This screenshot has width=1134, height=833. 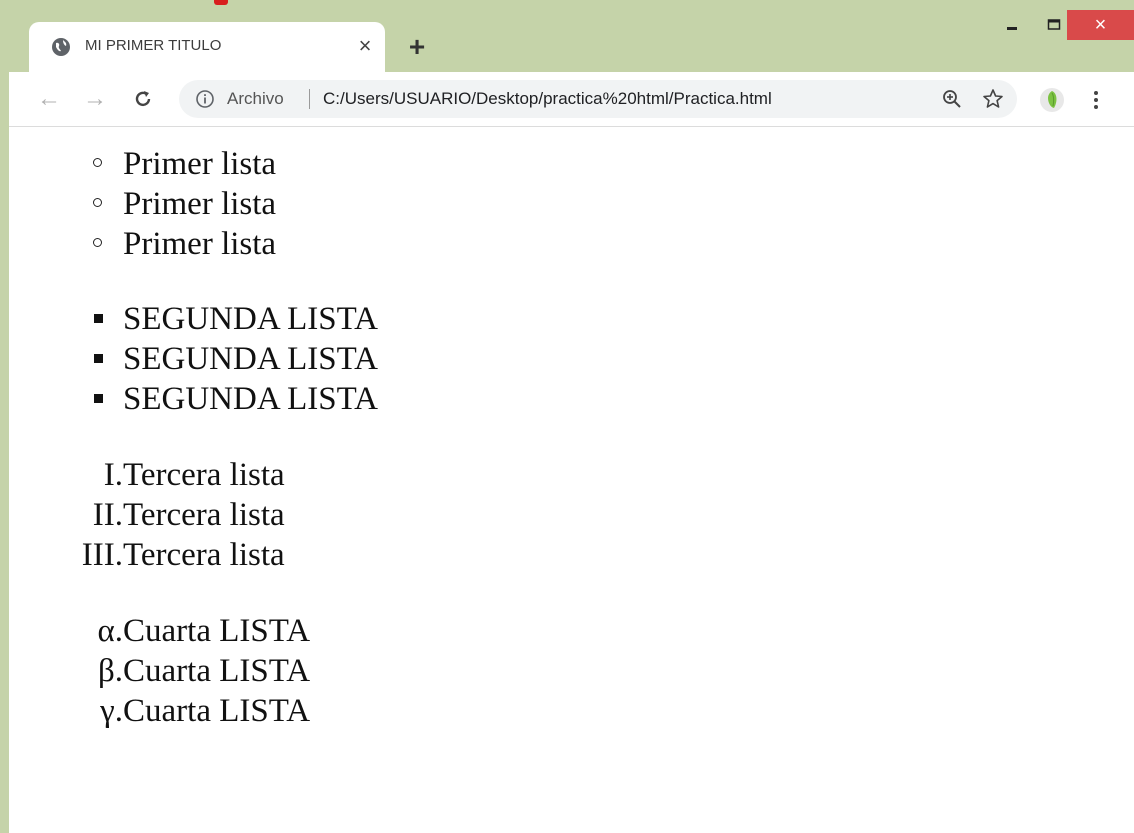 What do you see at coordinates (113, 475) in the screenshot?
I see `list-ordinal: I.` at bounding box center [113, 475].